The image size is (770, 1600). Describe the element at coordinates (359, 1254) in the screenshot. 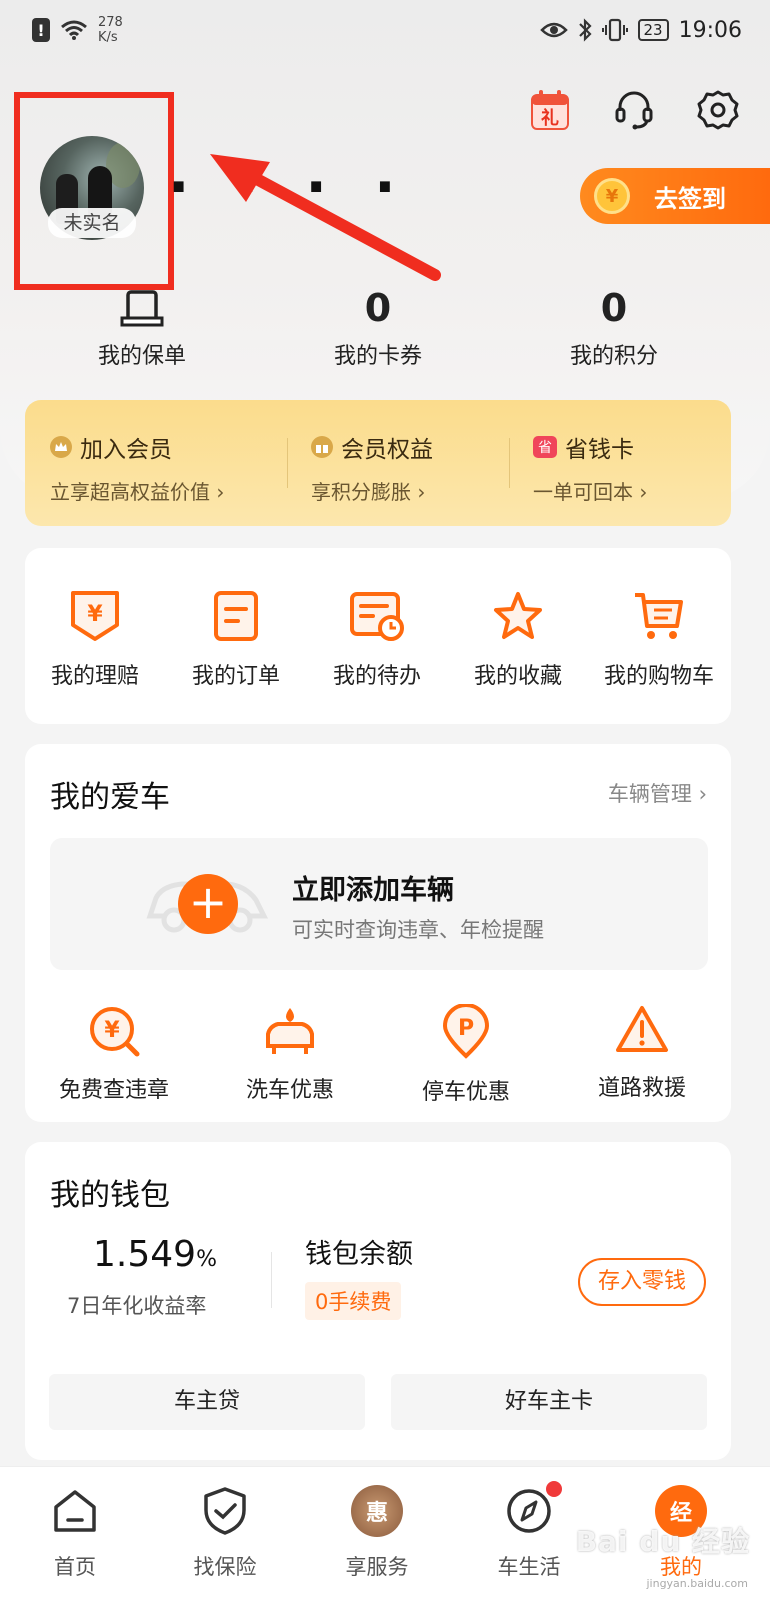

I see `wallet-balance-title: 钱包余额` at that location.